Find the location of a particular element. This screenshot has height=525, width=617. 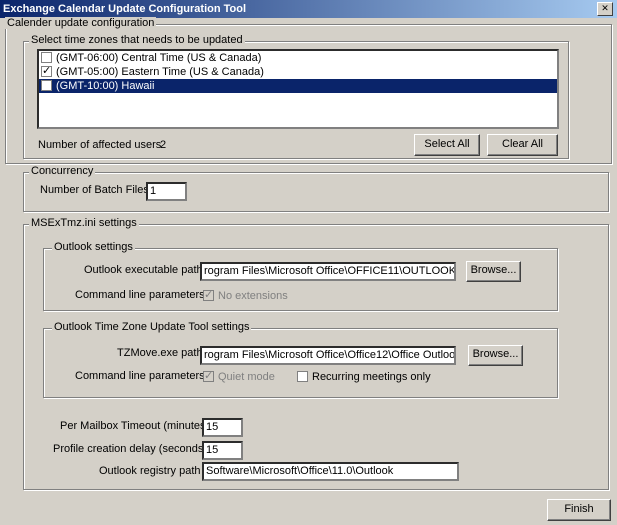

no-extensions-checkbox: ✓ is located at coordinates (208, 294).